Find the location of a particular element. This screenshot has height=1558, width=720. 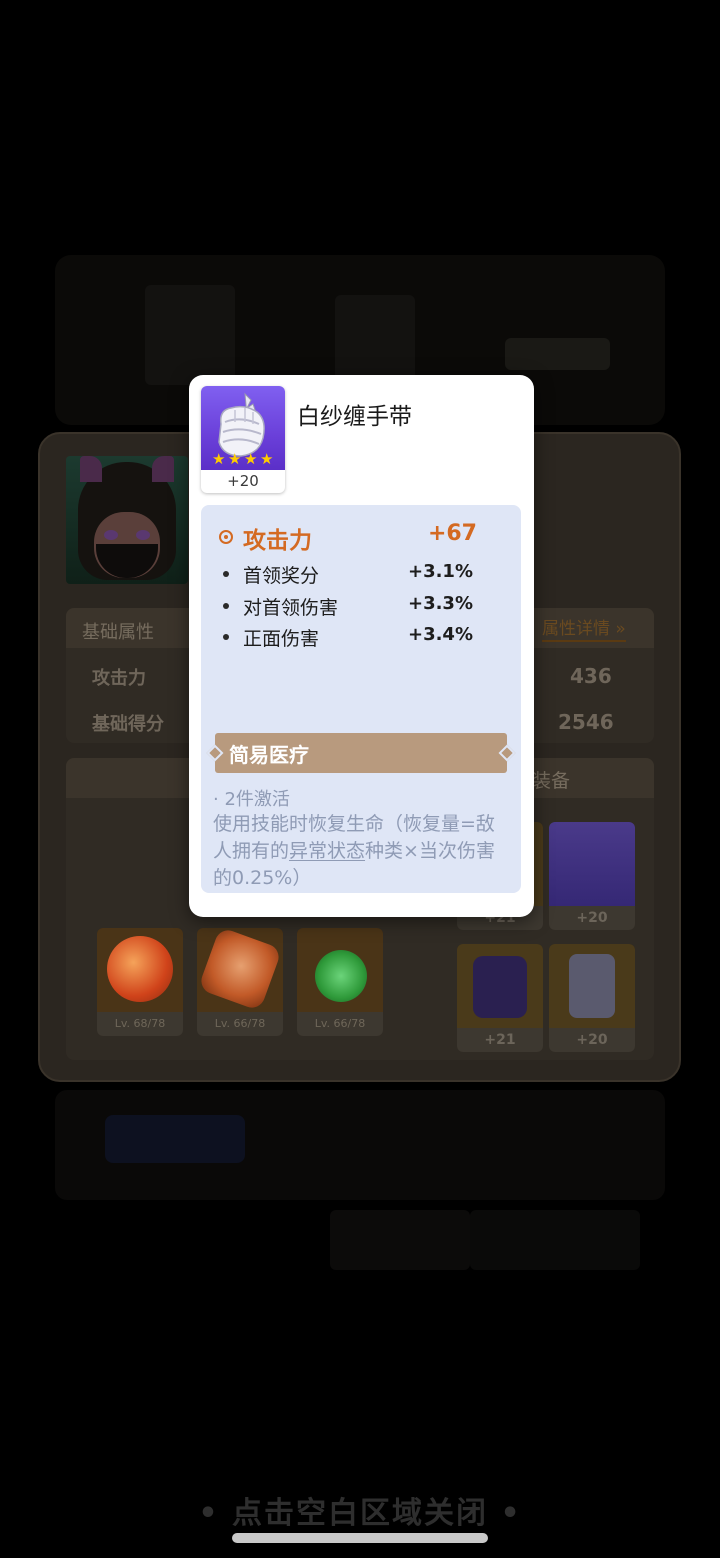

item-name: 白纱缠手带 is located at coordinates (354, 417).